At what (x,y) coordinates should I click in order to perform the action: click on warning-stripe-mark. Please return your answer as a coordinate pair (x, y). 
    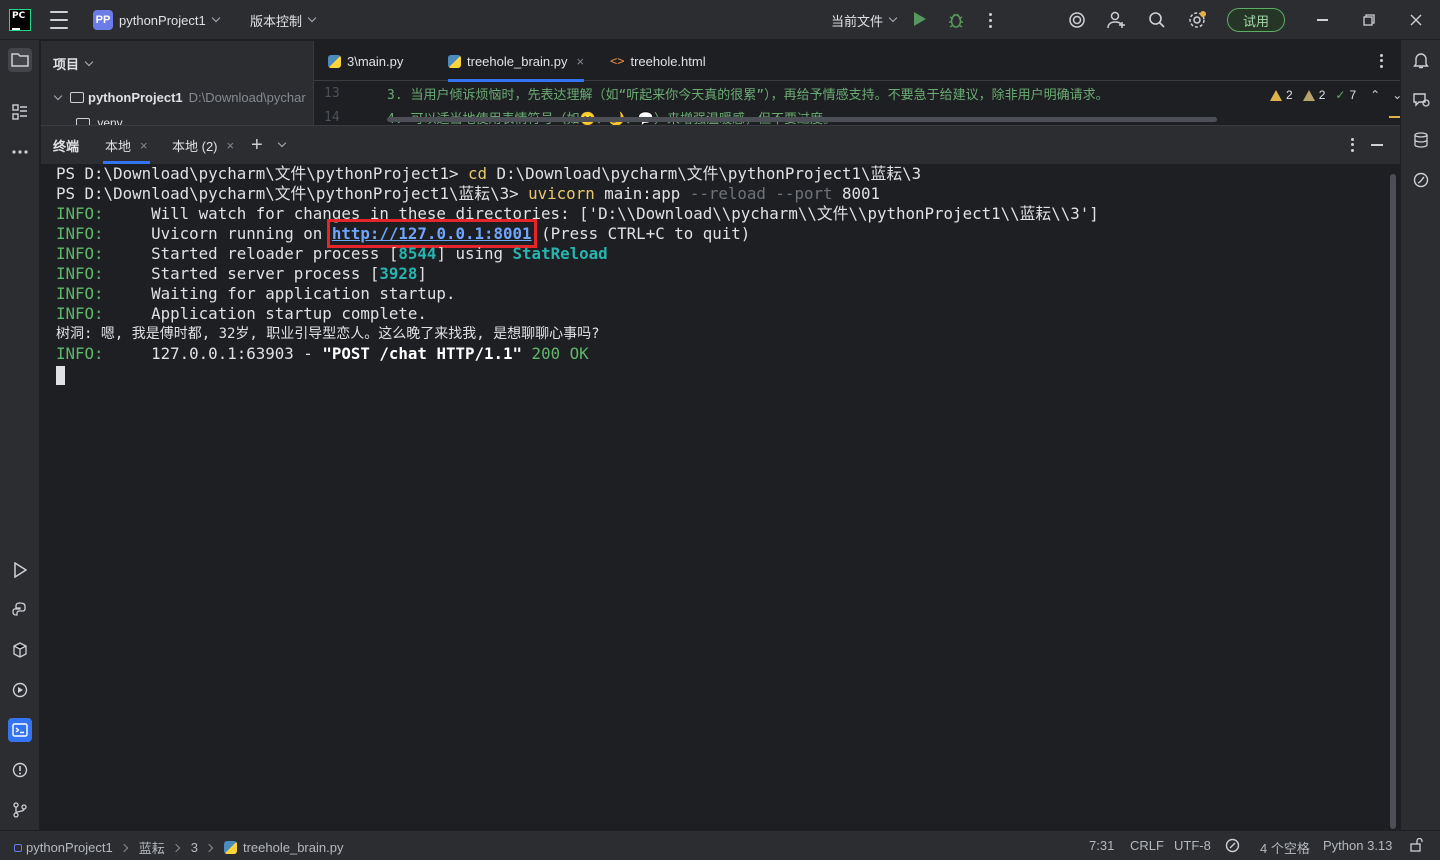
    Looking at the image, I should click on (1394, 117).